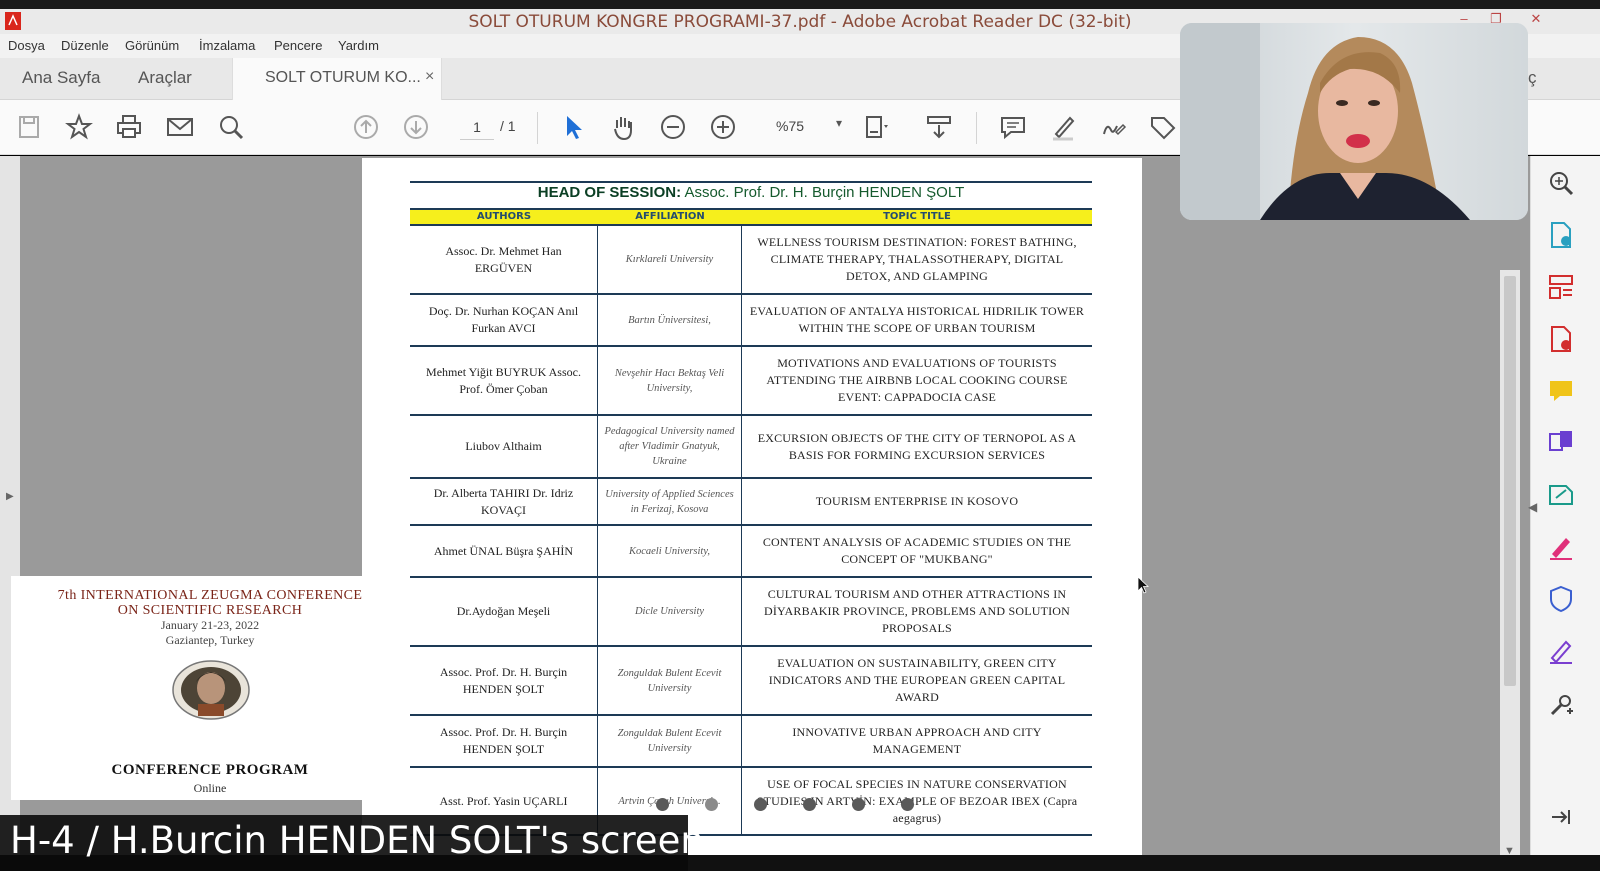 The image size is (1600, 871). What do you see at coordinates (210, 788) in the screenshot?
I see `conference-mode: Online` at bounding box center [210, 788].